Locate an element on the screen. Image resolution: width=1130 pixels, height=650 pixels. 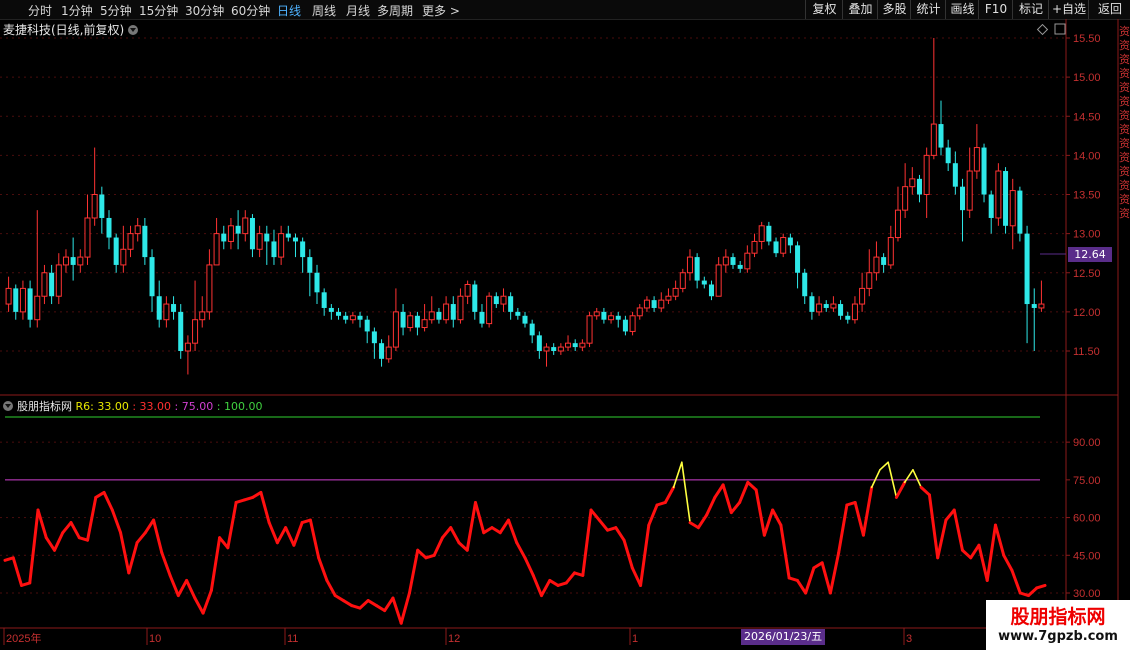
price-tick-label: 14.50 is located at coordinates (1087, 117).